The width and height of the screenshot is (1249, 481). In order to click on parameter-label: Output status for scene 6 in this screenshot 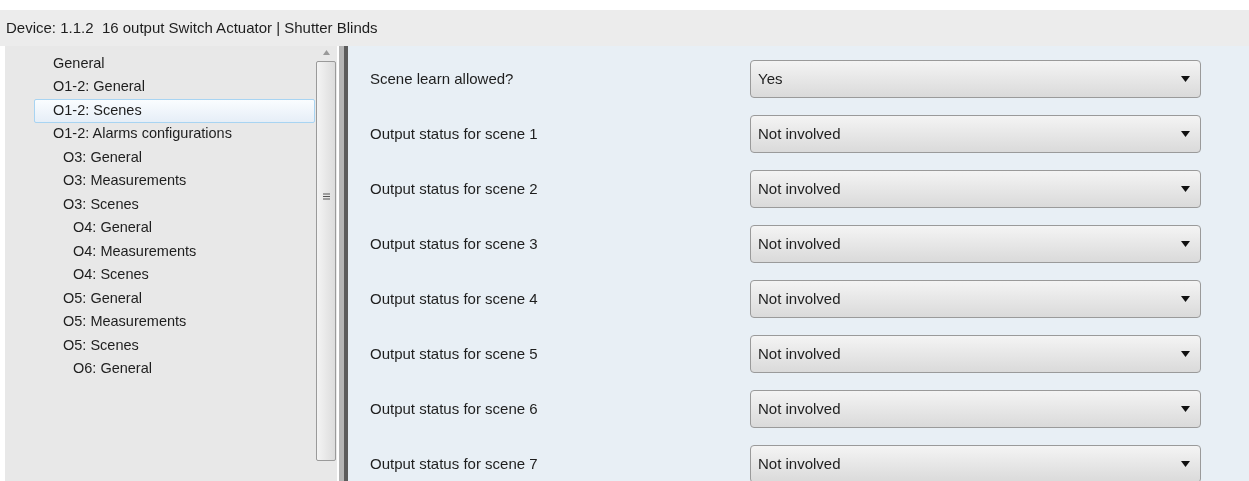, I will do `click(454, 408)`.